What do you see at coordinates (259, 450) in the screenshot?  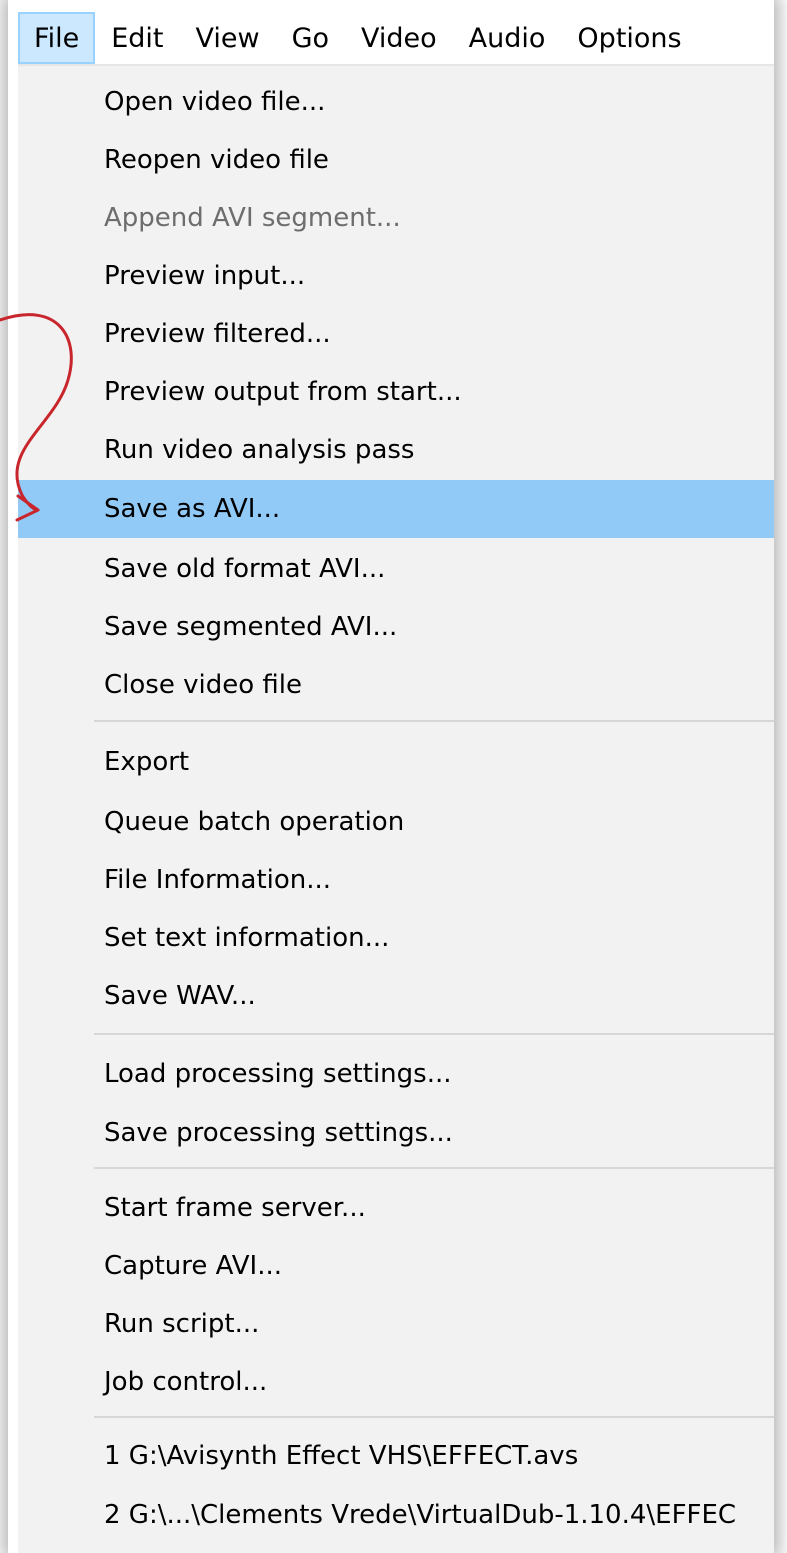 I see `menu-item-label: Run video analysis pass` at bounding box center [259, 450].